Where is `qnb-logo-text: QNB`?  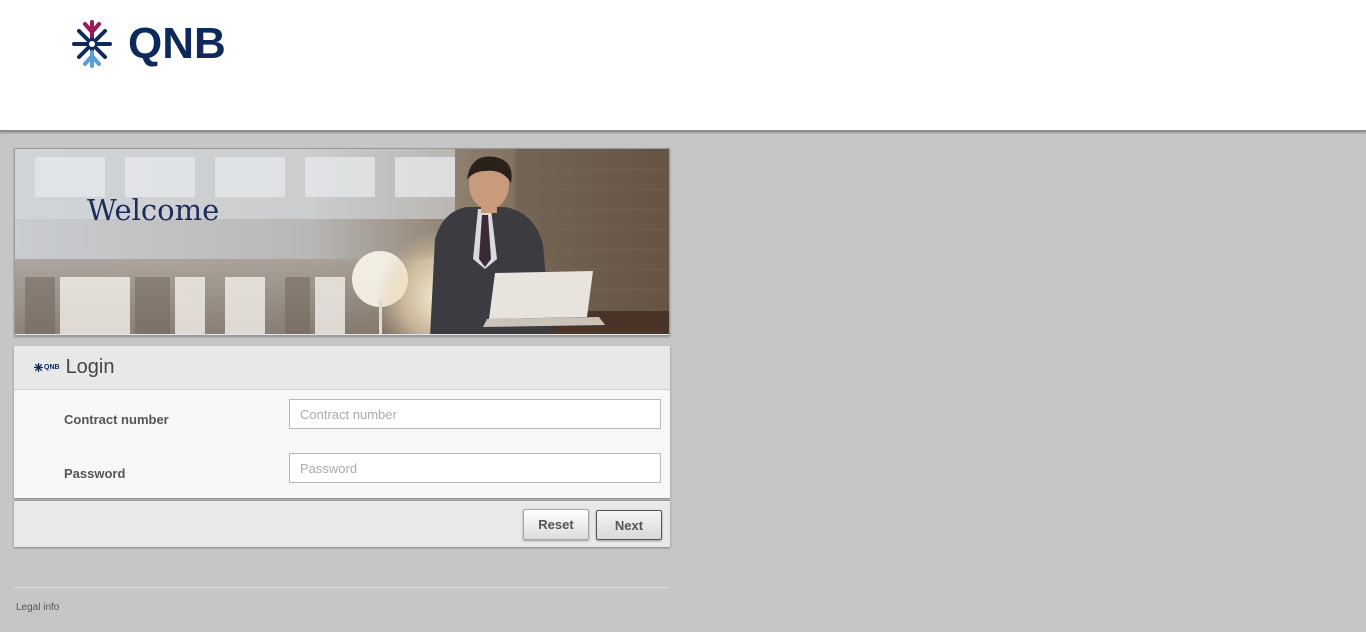 qnb-logo-text: QNB is located at coordinates (177, 43).